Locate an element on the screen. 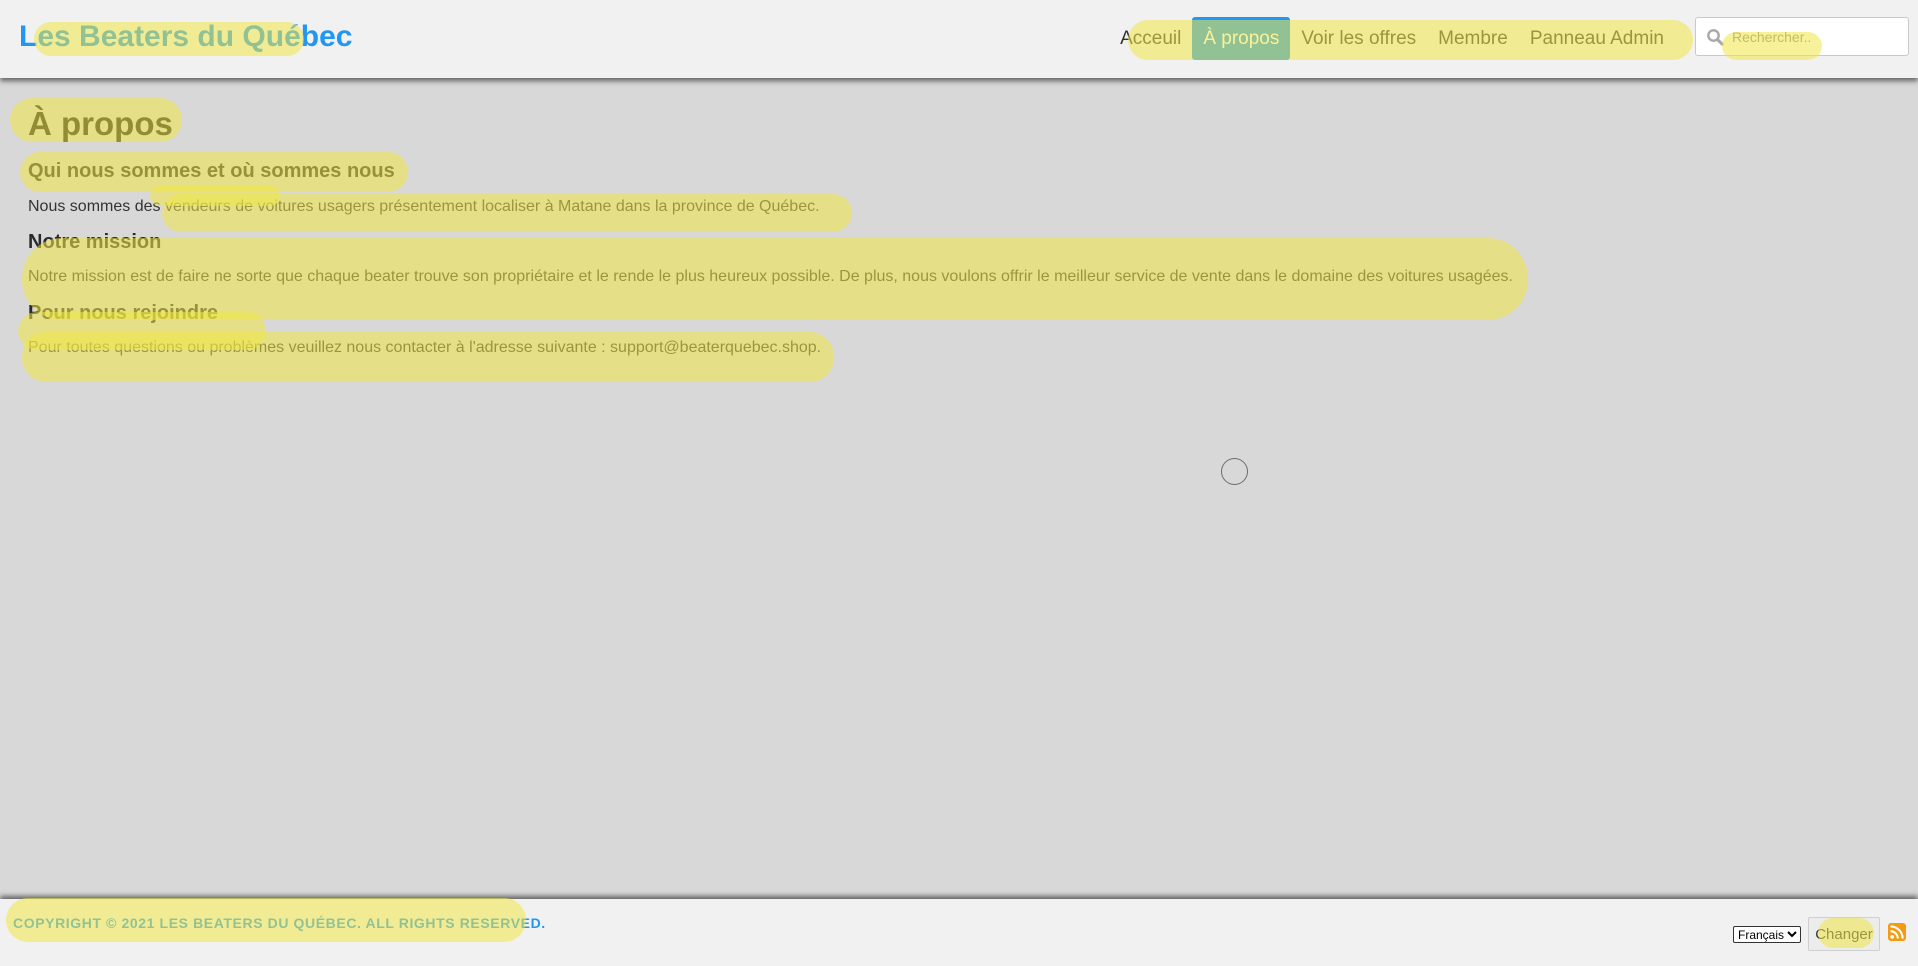 The image size is (1918, 966). rss-feed-icon is located at coordinates (1897, 932).